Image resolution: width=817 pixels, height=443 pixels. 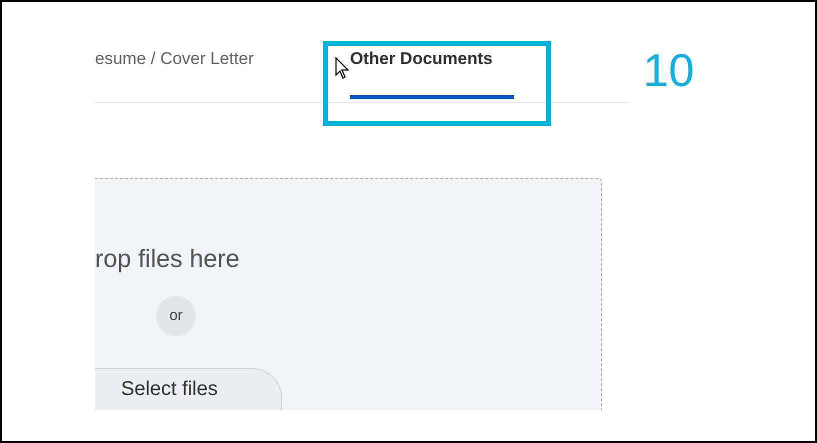 I want to click on or-separator: or, so click(x=176, y=316).